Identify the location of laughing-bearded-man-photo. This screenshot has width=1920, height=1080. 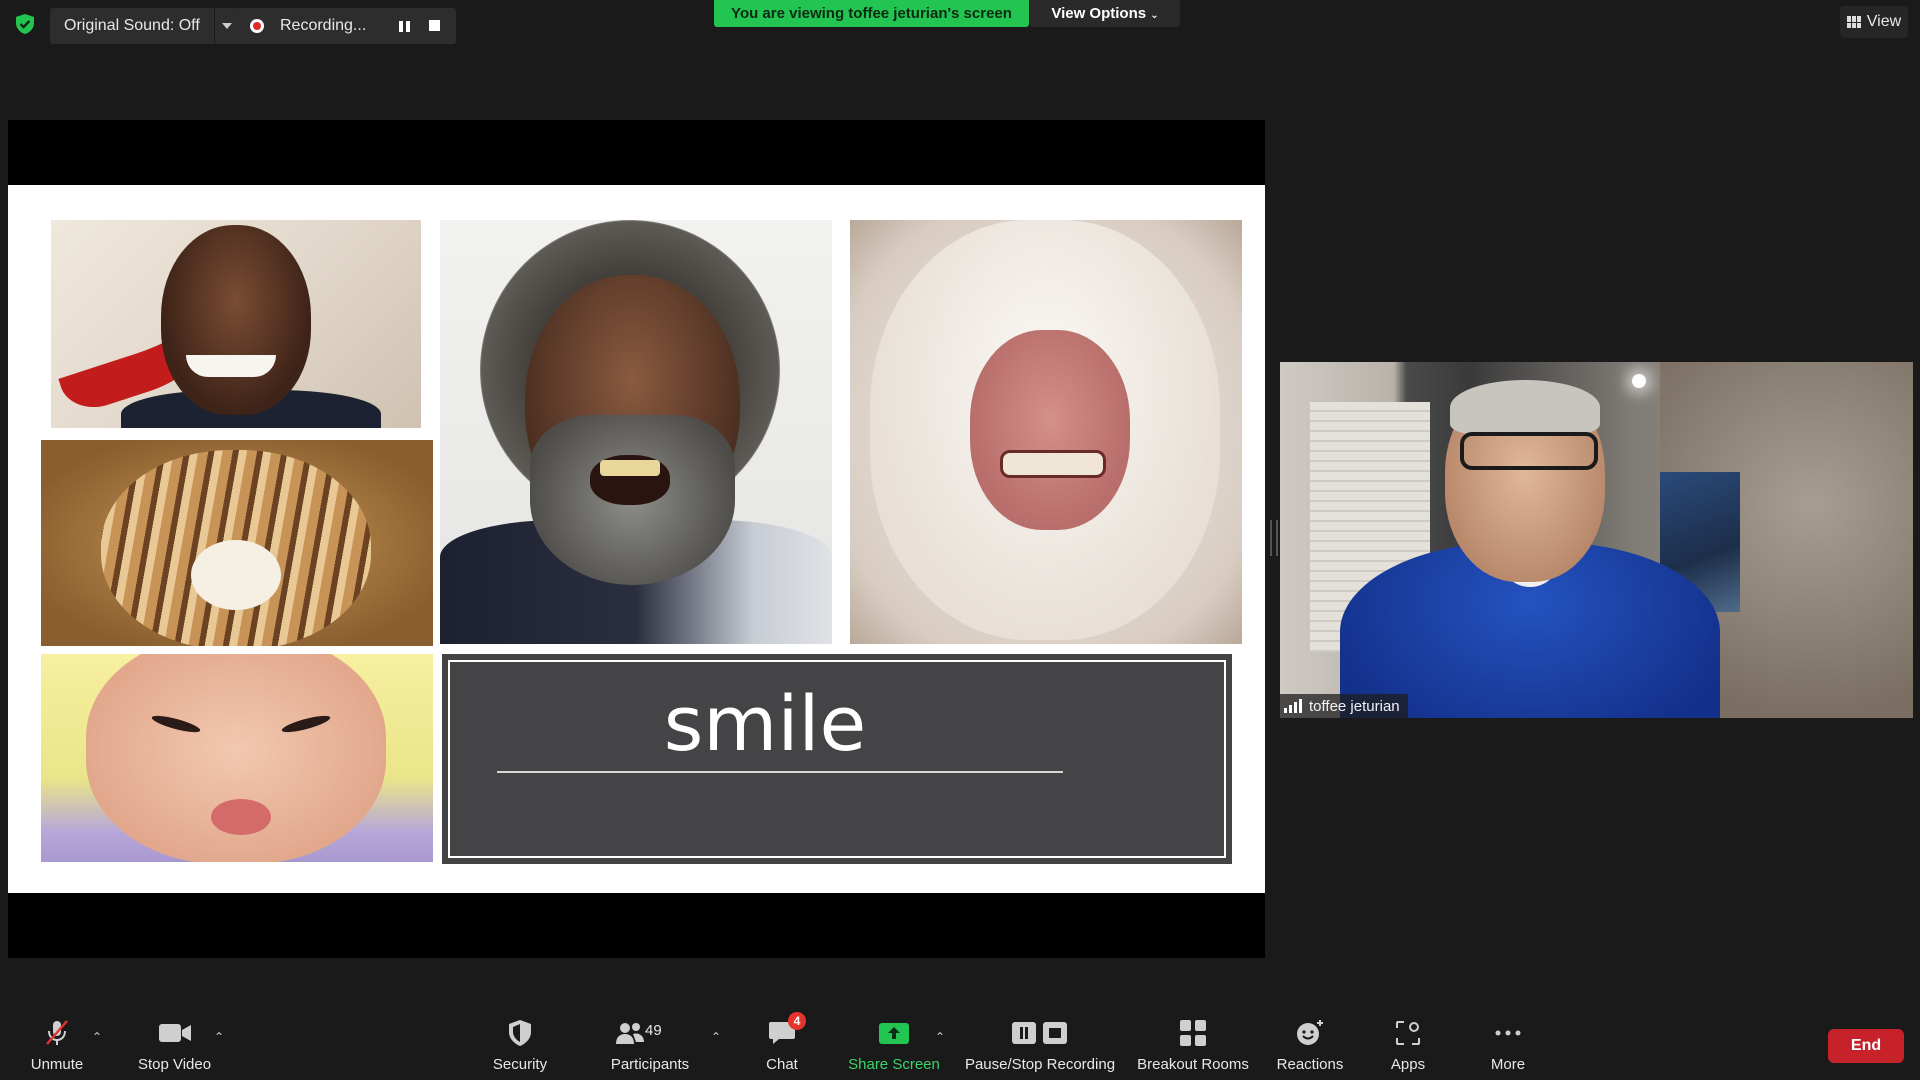
(636, 432).